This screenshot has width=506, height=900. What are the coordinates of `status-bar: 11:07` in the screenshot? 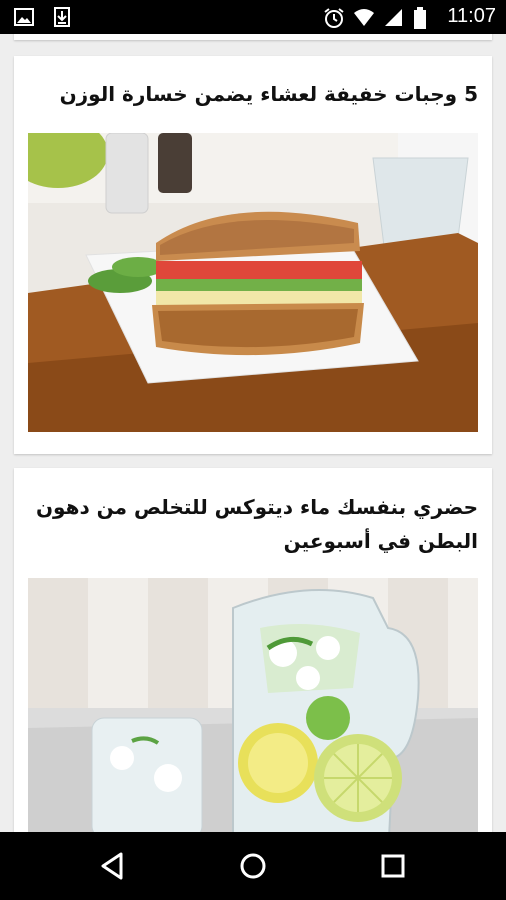 It's located at (253, 17).